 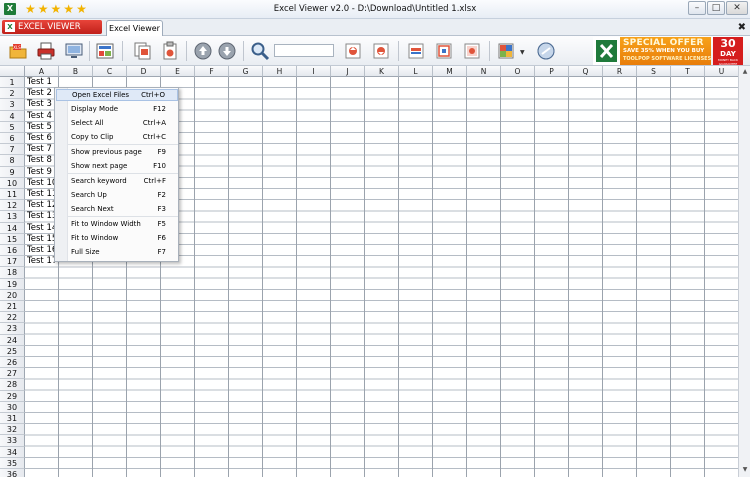 What do you see at coordinates (654, 71) in the screenshot?
I see `column-header-s: S` at bounding box center [654, 71].